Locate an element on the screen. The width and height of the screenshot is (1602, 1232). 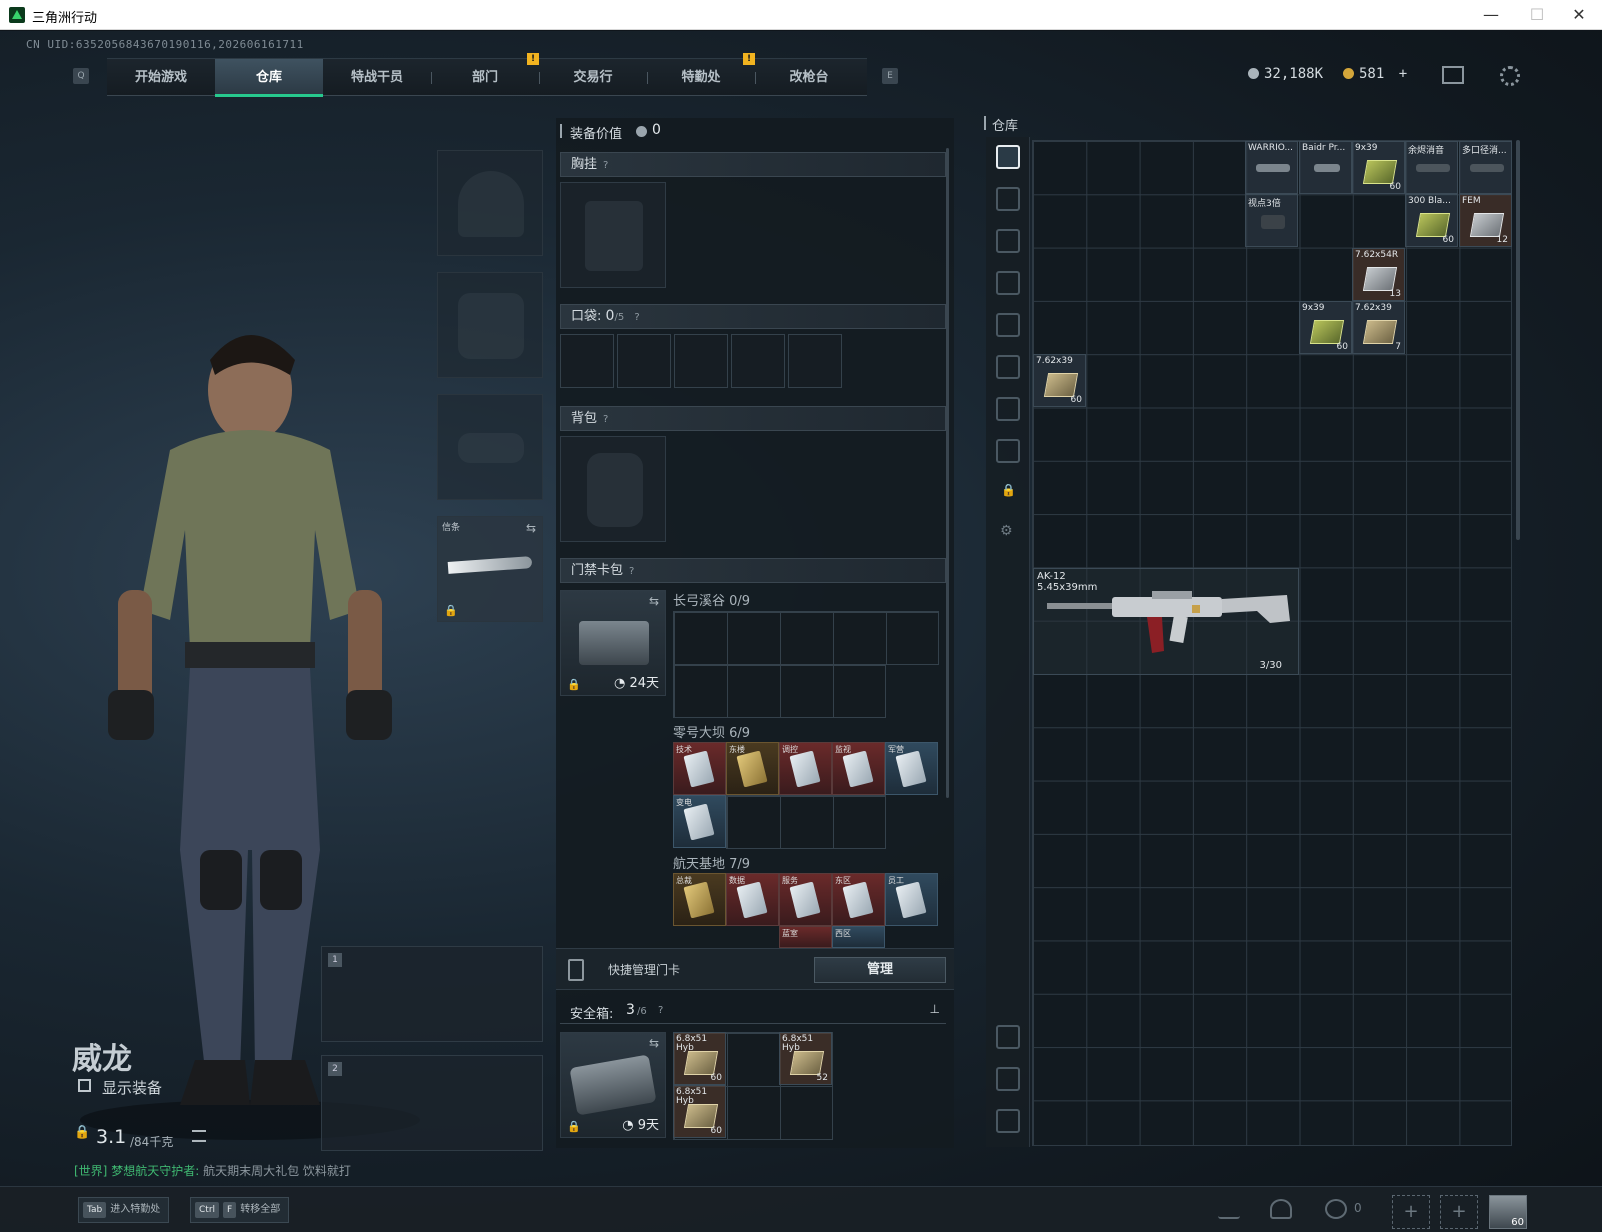
storage-scrollbar is located at coordinates (1518, 340).